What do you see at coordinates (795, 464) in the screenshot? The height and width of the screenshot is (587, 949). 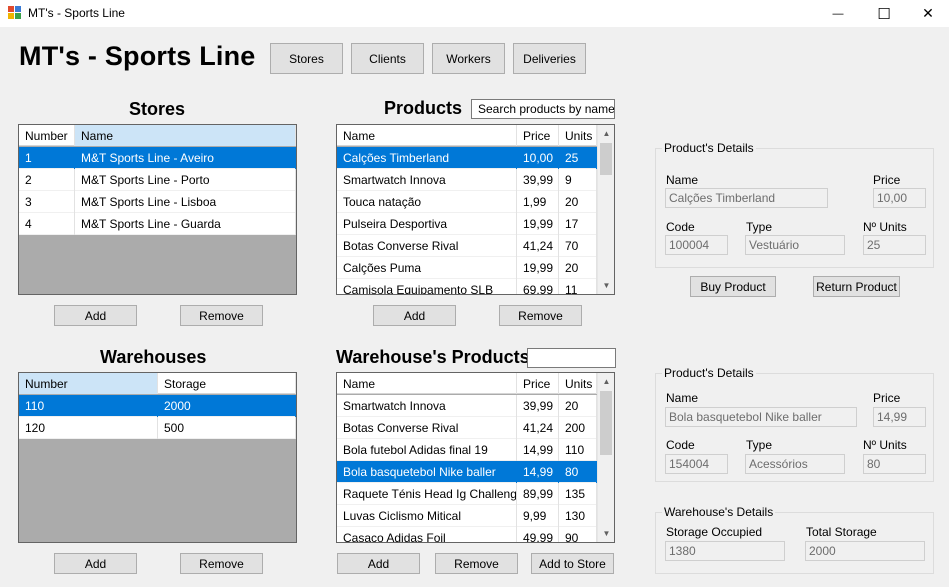 I see `wh-product-type-field: Acessórios` at bounding box center [795, 464].